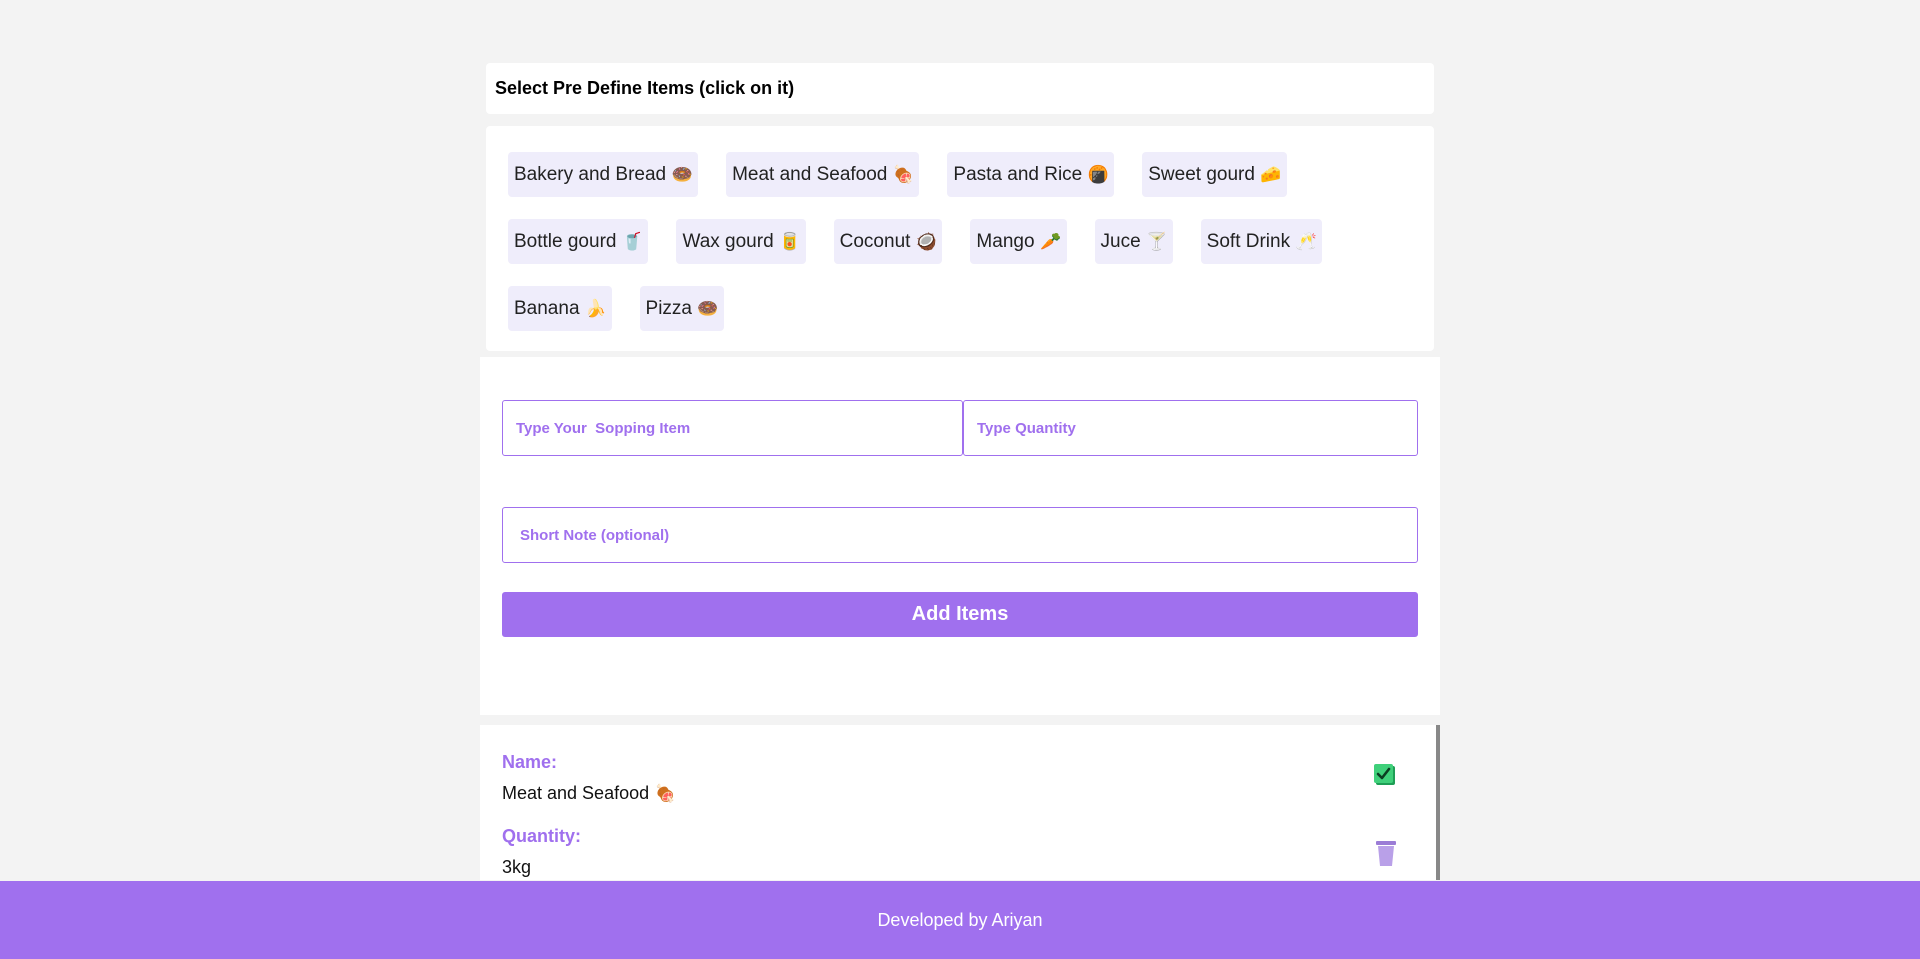  I want to click on chip-pizza: Pizza 🍩, so click(681, 308).